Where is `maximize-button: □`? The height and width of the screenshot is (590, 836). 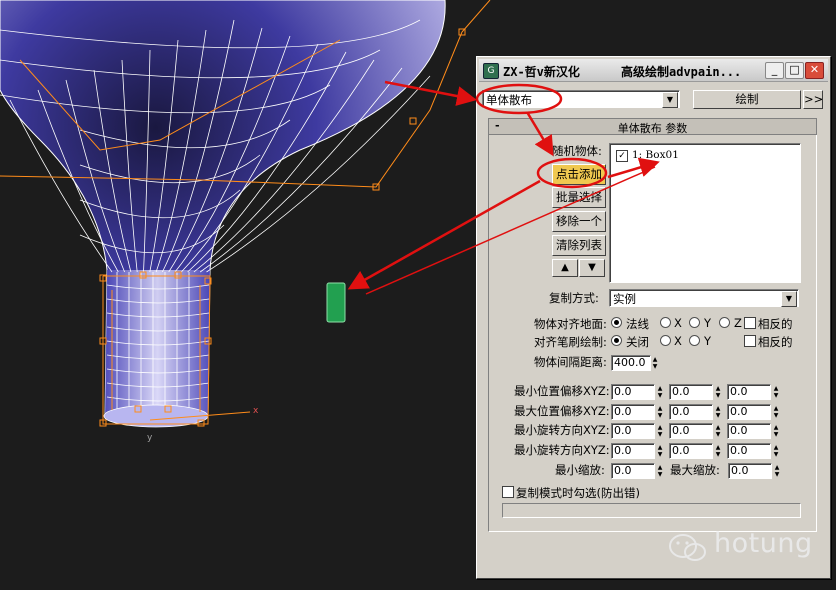 maximize-button: □ is located at coordinates (794, 70).